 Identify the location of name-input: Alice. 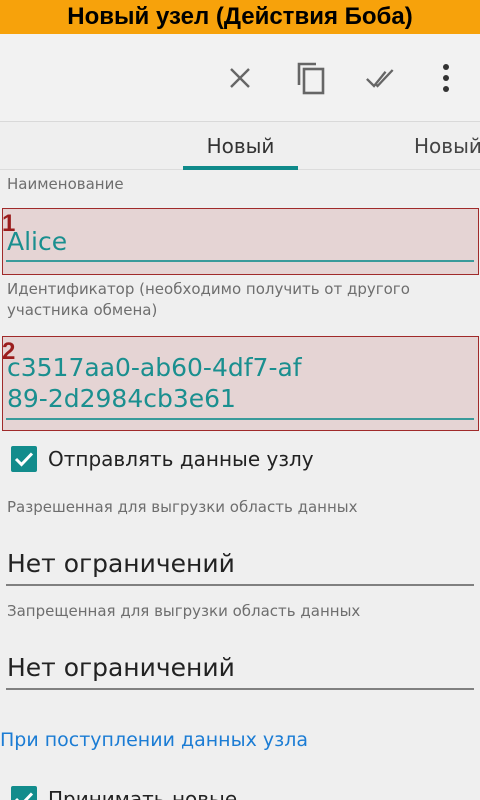
(37, 241).